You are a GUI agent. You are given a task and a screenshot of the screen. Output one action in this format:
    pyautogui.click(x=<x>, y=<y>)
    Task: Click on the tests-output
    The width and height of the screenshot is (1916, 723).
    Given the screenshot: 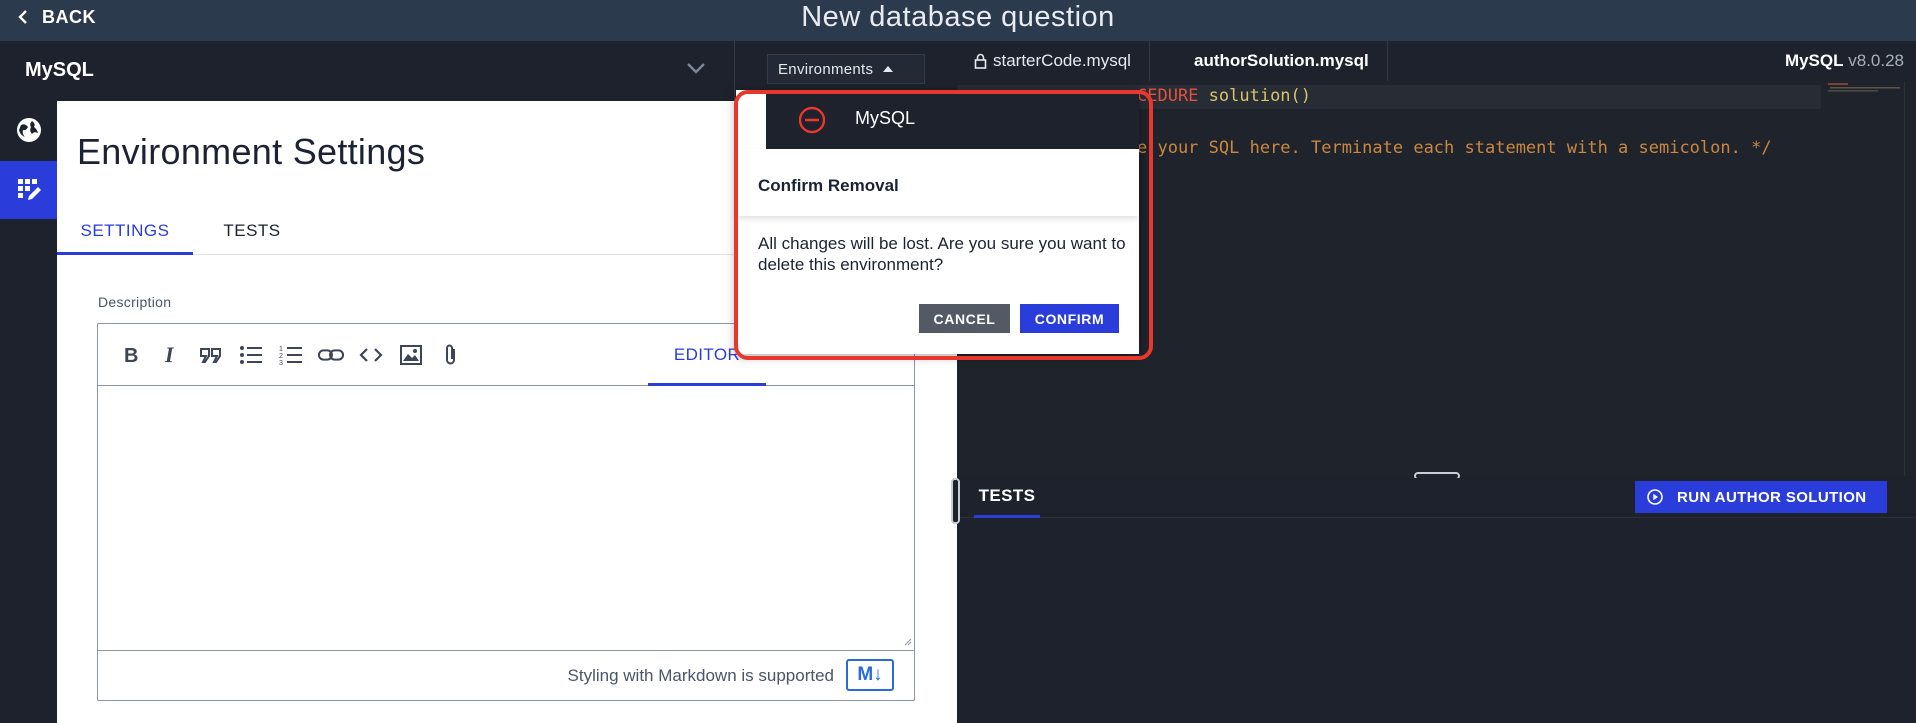 What is the action you would take?
    pyautogui.click(x=1436, y=621)
    